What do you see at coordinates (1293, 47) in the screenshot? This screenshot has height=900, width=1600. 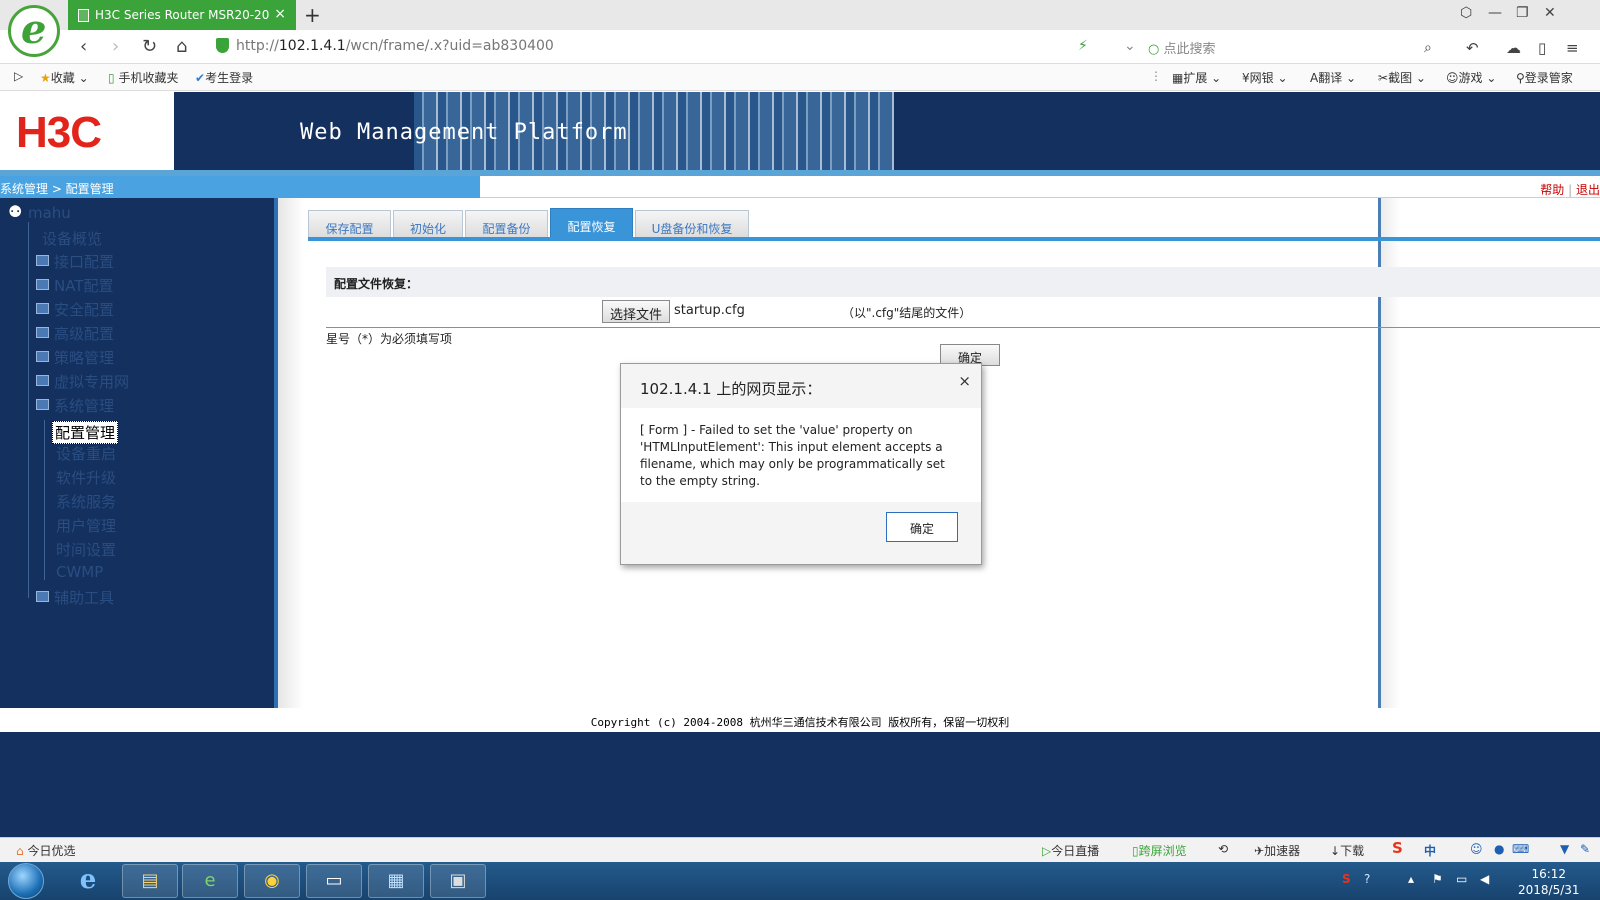 I see `search-input: ○ 点此搜索` at bounding box center [1293, 47].